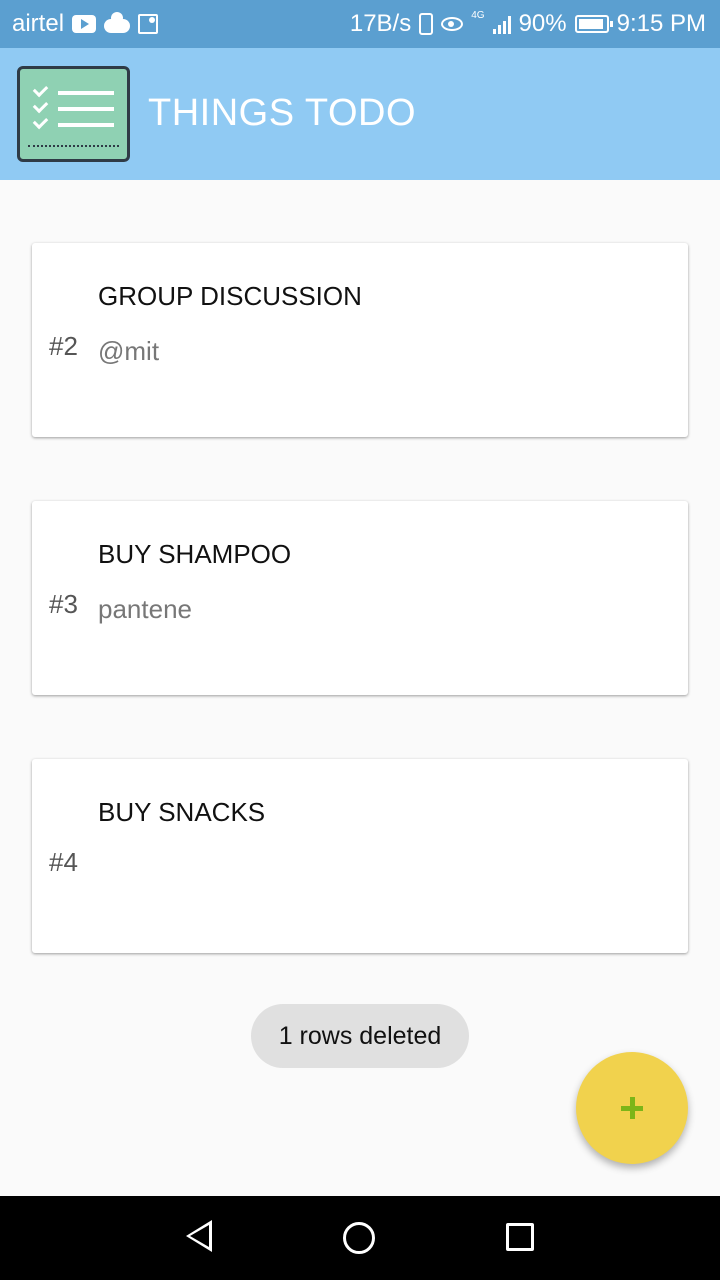 The height and width of the screenshot is (1280, 720). What do you see at coordinates (360, 340) in the screenshot?
I see `todo-card: #2 GROUP DISCUSSION @mit` at bounding box center [360, 340].